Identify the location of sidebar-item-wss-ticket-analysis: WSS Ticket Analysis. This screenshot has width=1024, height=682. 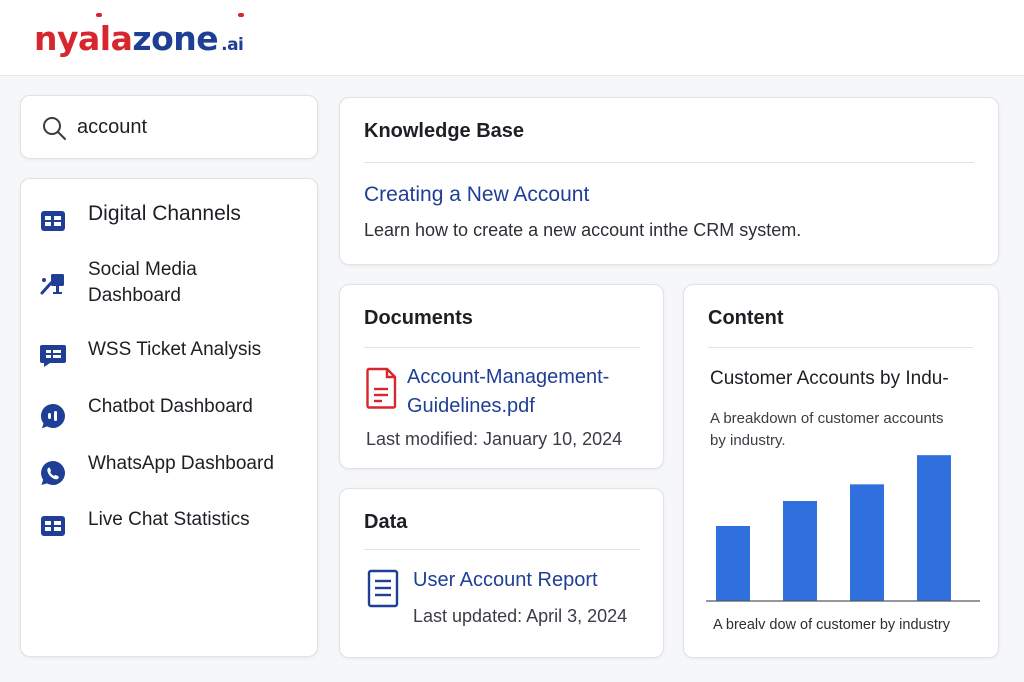
(169, 354).